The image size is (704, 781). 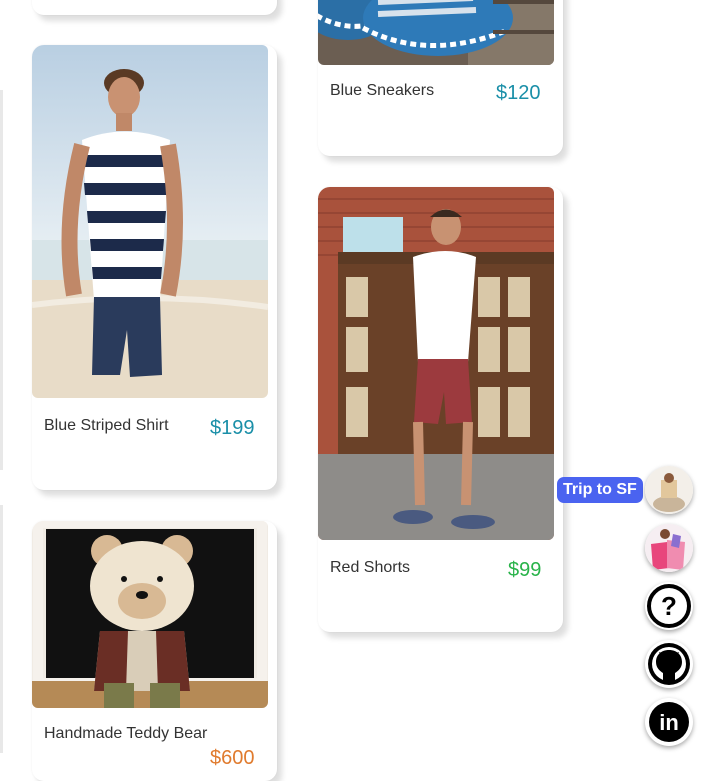 I want to click on linkedin-button: in, so click(x=669, y=722).